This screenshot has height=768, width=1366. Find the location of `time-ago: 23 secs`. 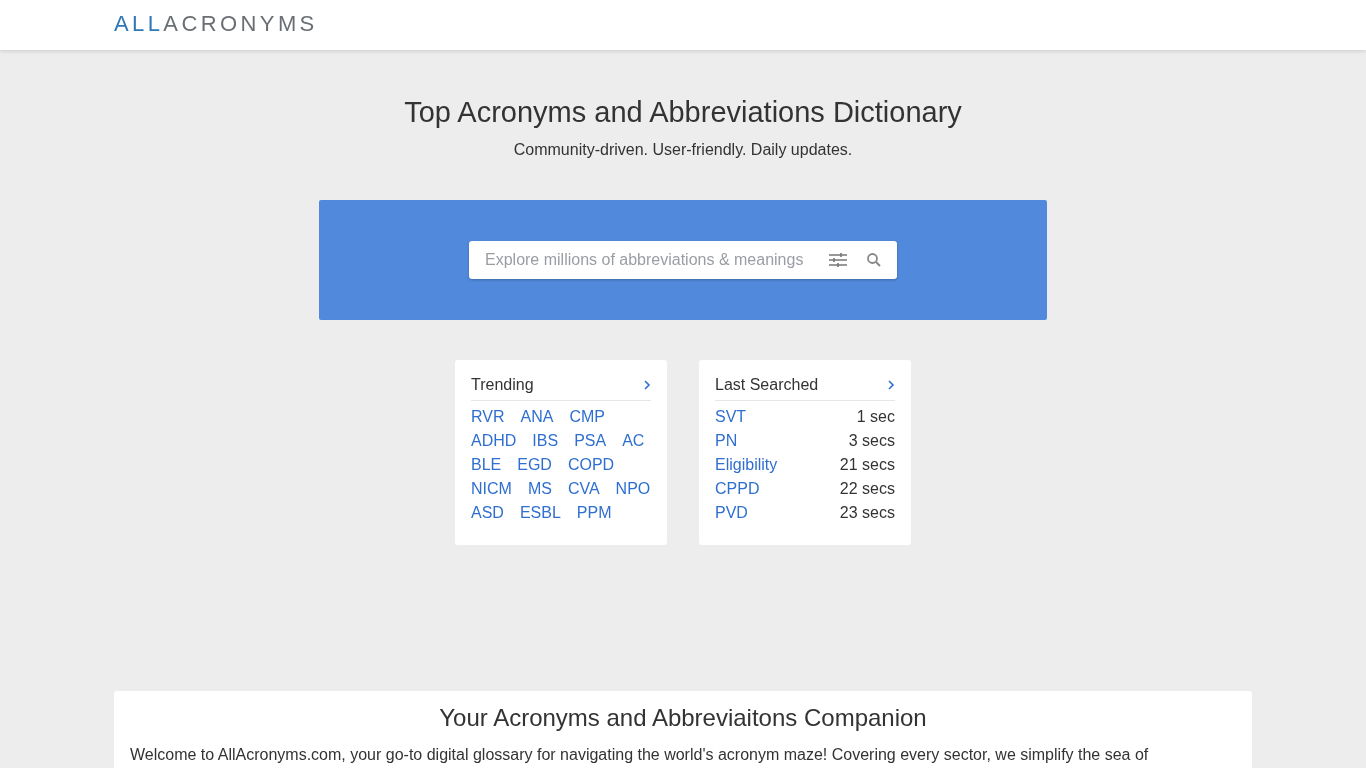

time-ago: 23 secs is located at coordinates (867, 513).